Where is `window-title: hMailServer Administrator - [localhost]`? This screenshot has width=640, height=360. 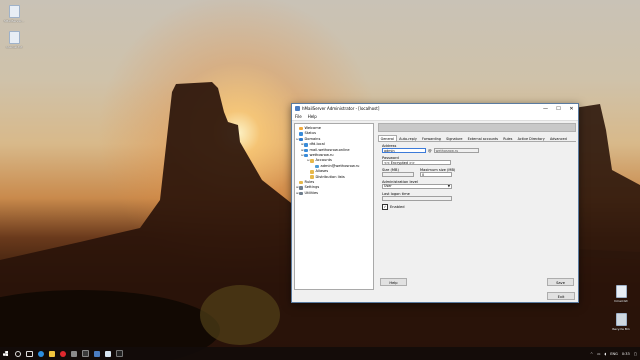 window-title: hMailServer Administrator - [localhost] is located at coordinates (341, 108).